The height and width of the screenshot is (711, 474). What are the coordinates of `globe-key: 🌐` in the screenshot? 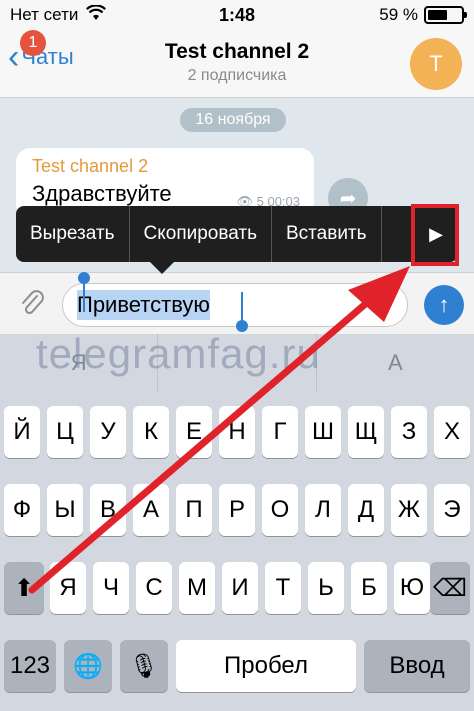 It's located at (88, 666).